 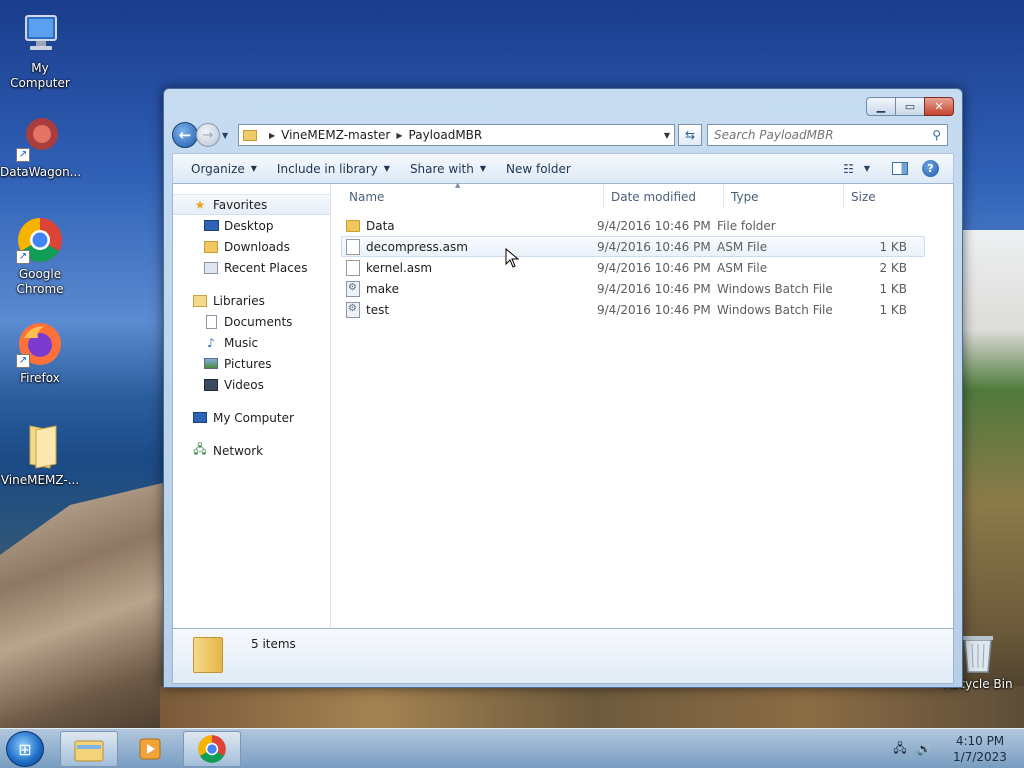 What do you see at coordinates (251, 300) in the screenshot?
I see `nav-libraries: Libraries` at bounding box center [251, 300].